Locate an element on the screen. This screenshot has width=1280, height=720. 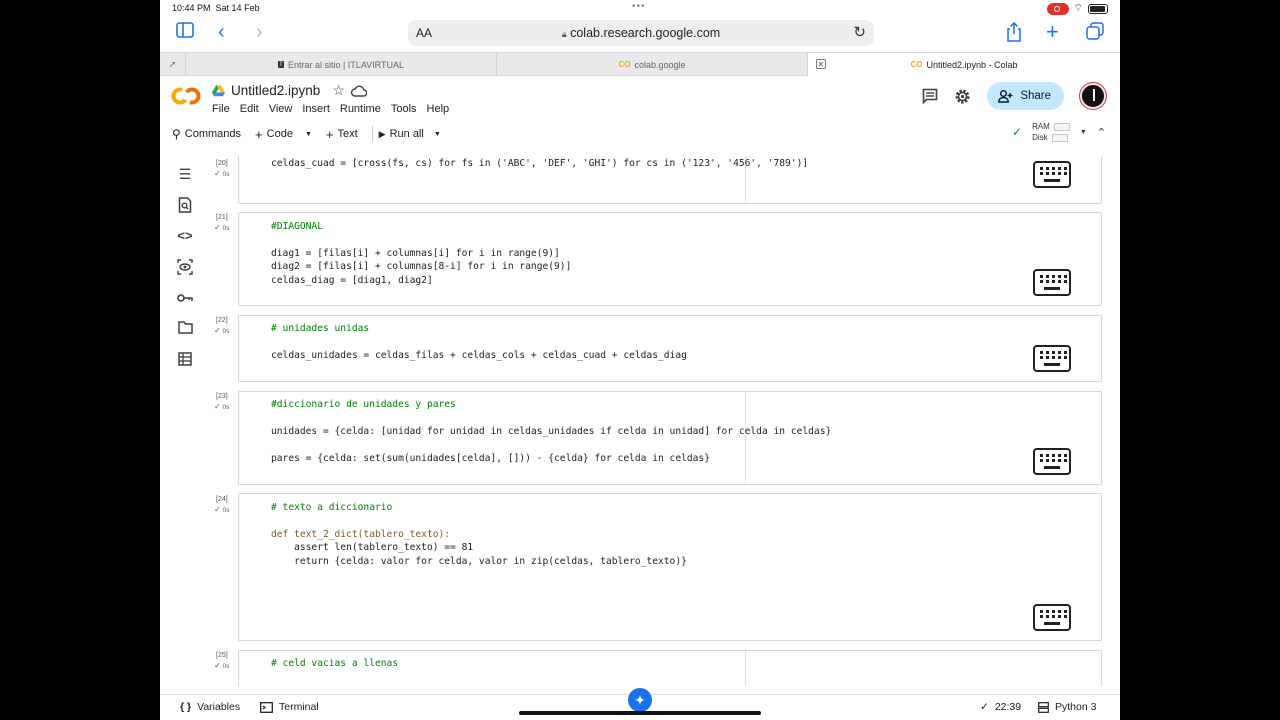
cell-gutter: [20] ✓ 0s is located at coordinates (223, 169).